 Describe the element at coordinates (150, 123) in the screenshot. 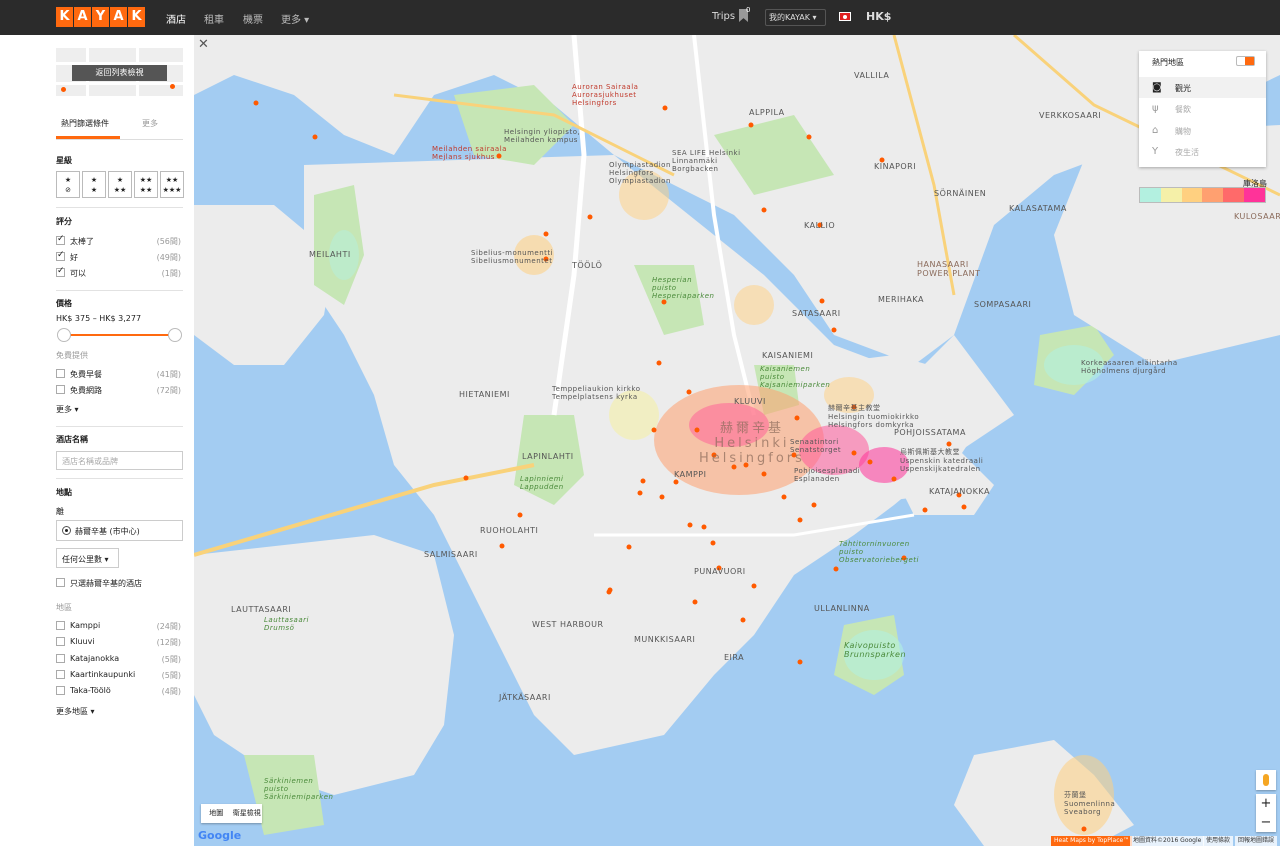

I see `tab-more-filters: 更多` at that location.